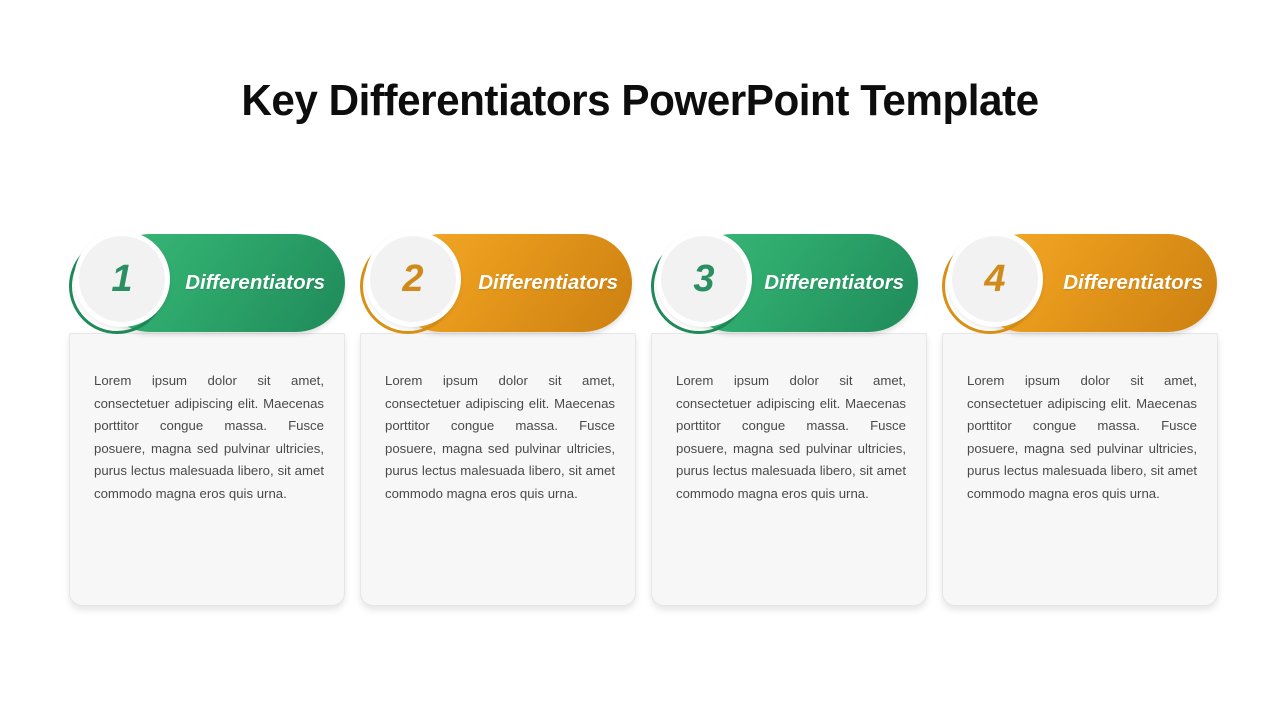 This screenshot has width=1280, height=720. I want to click on card-number-4: 4, so click(995, 279).